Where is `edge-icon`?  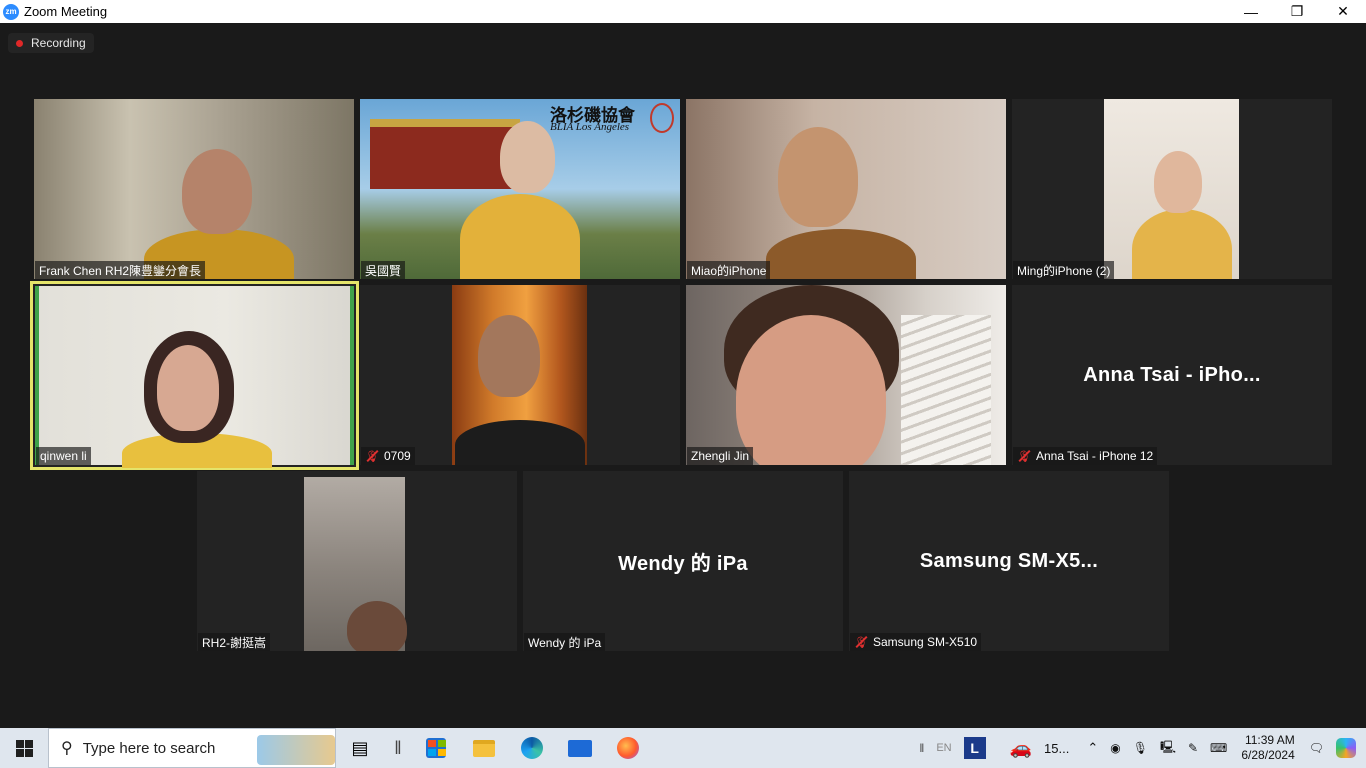 edge-icon is located at coordinates (532, 748).